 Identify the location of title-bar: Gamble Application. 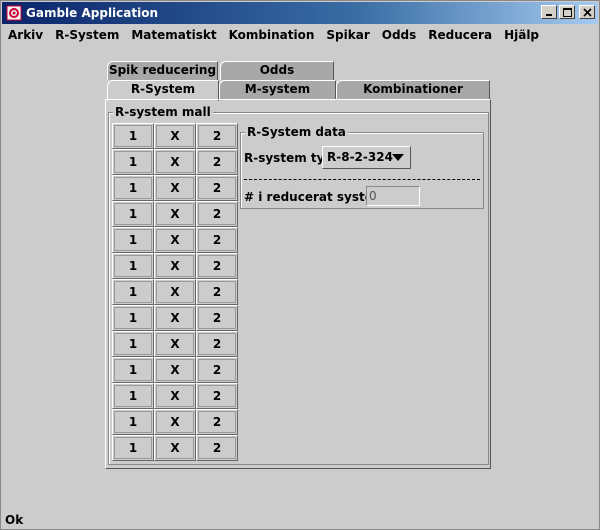
(300, 13).